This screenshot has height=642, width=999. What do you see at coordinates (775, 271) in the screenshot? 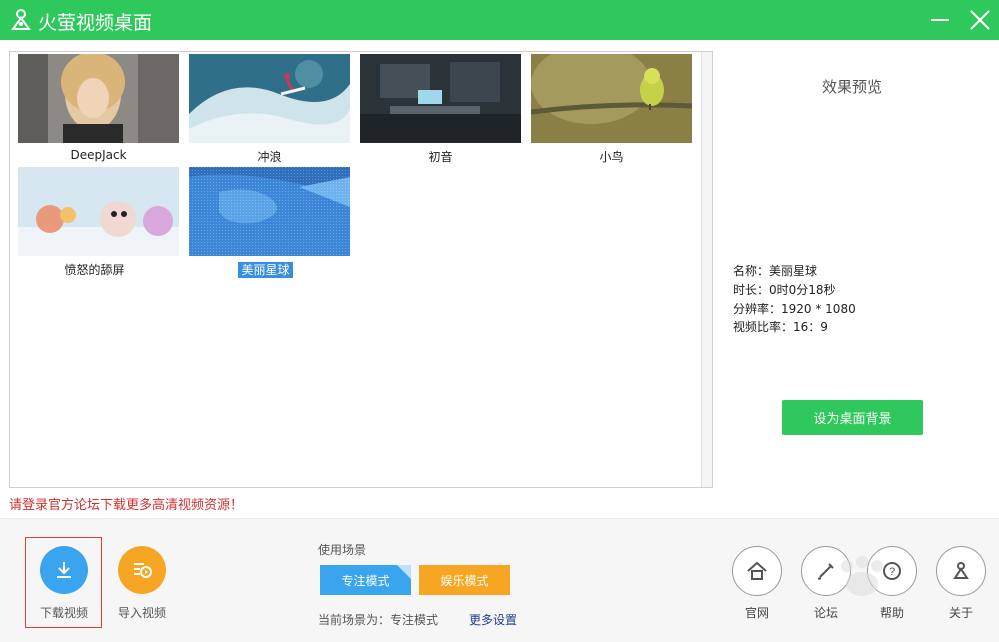
I see `video-name: 名称：美丽星球` at bounding box center [775, 271].